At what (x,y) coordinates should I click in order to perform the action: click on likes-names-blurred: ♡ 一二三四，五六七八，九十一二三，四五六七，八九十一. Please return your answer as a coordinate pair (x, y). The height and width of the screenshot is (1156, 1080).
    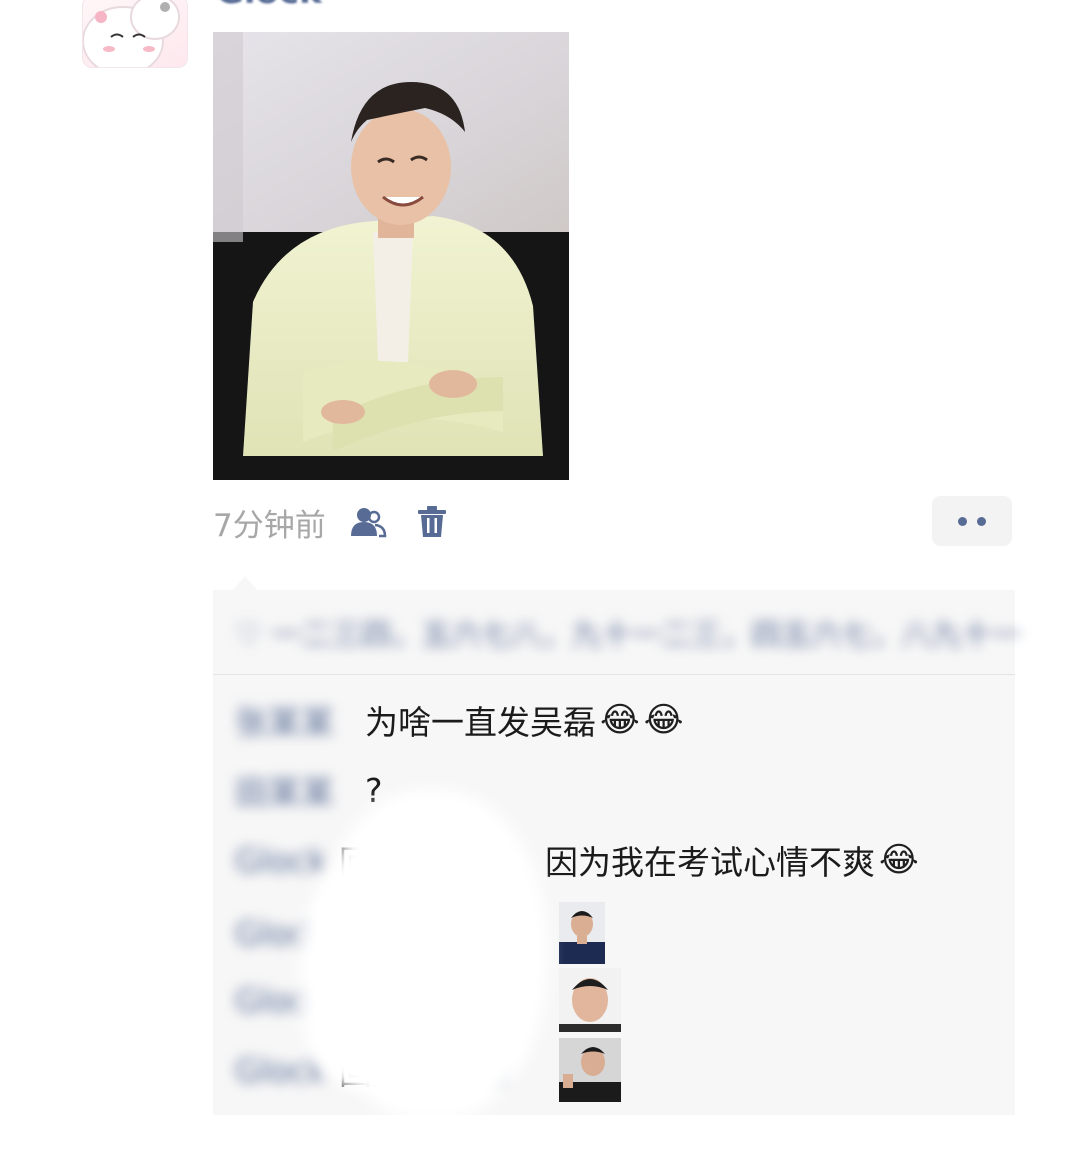
    Looking at the image, I should click on (628, 635).